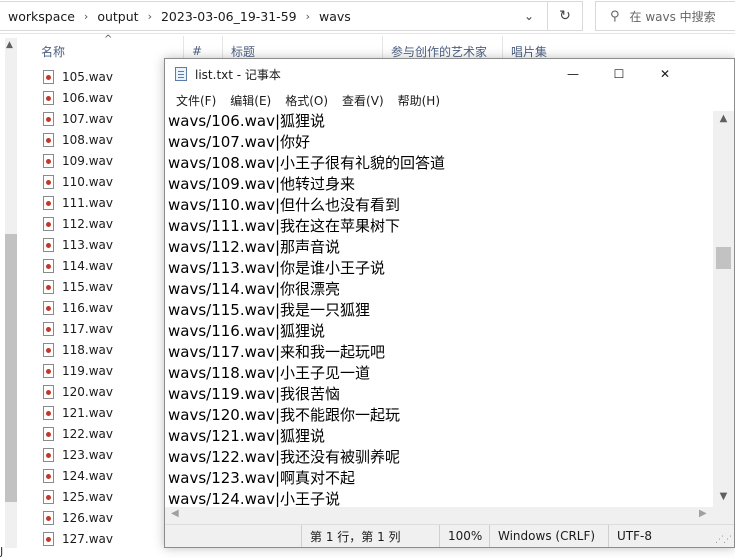  I want to click on refresh-button: ↻, so click(565, 16).